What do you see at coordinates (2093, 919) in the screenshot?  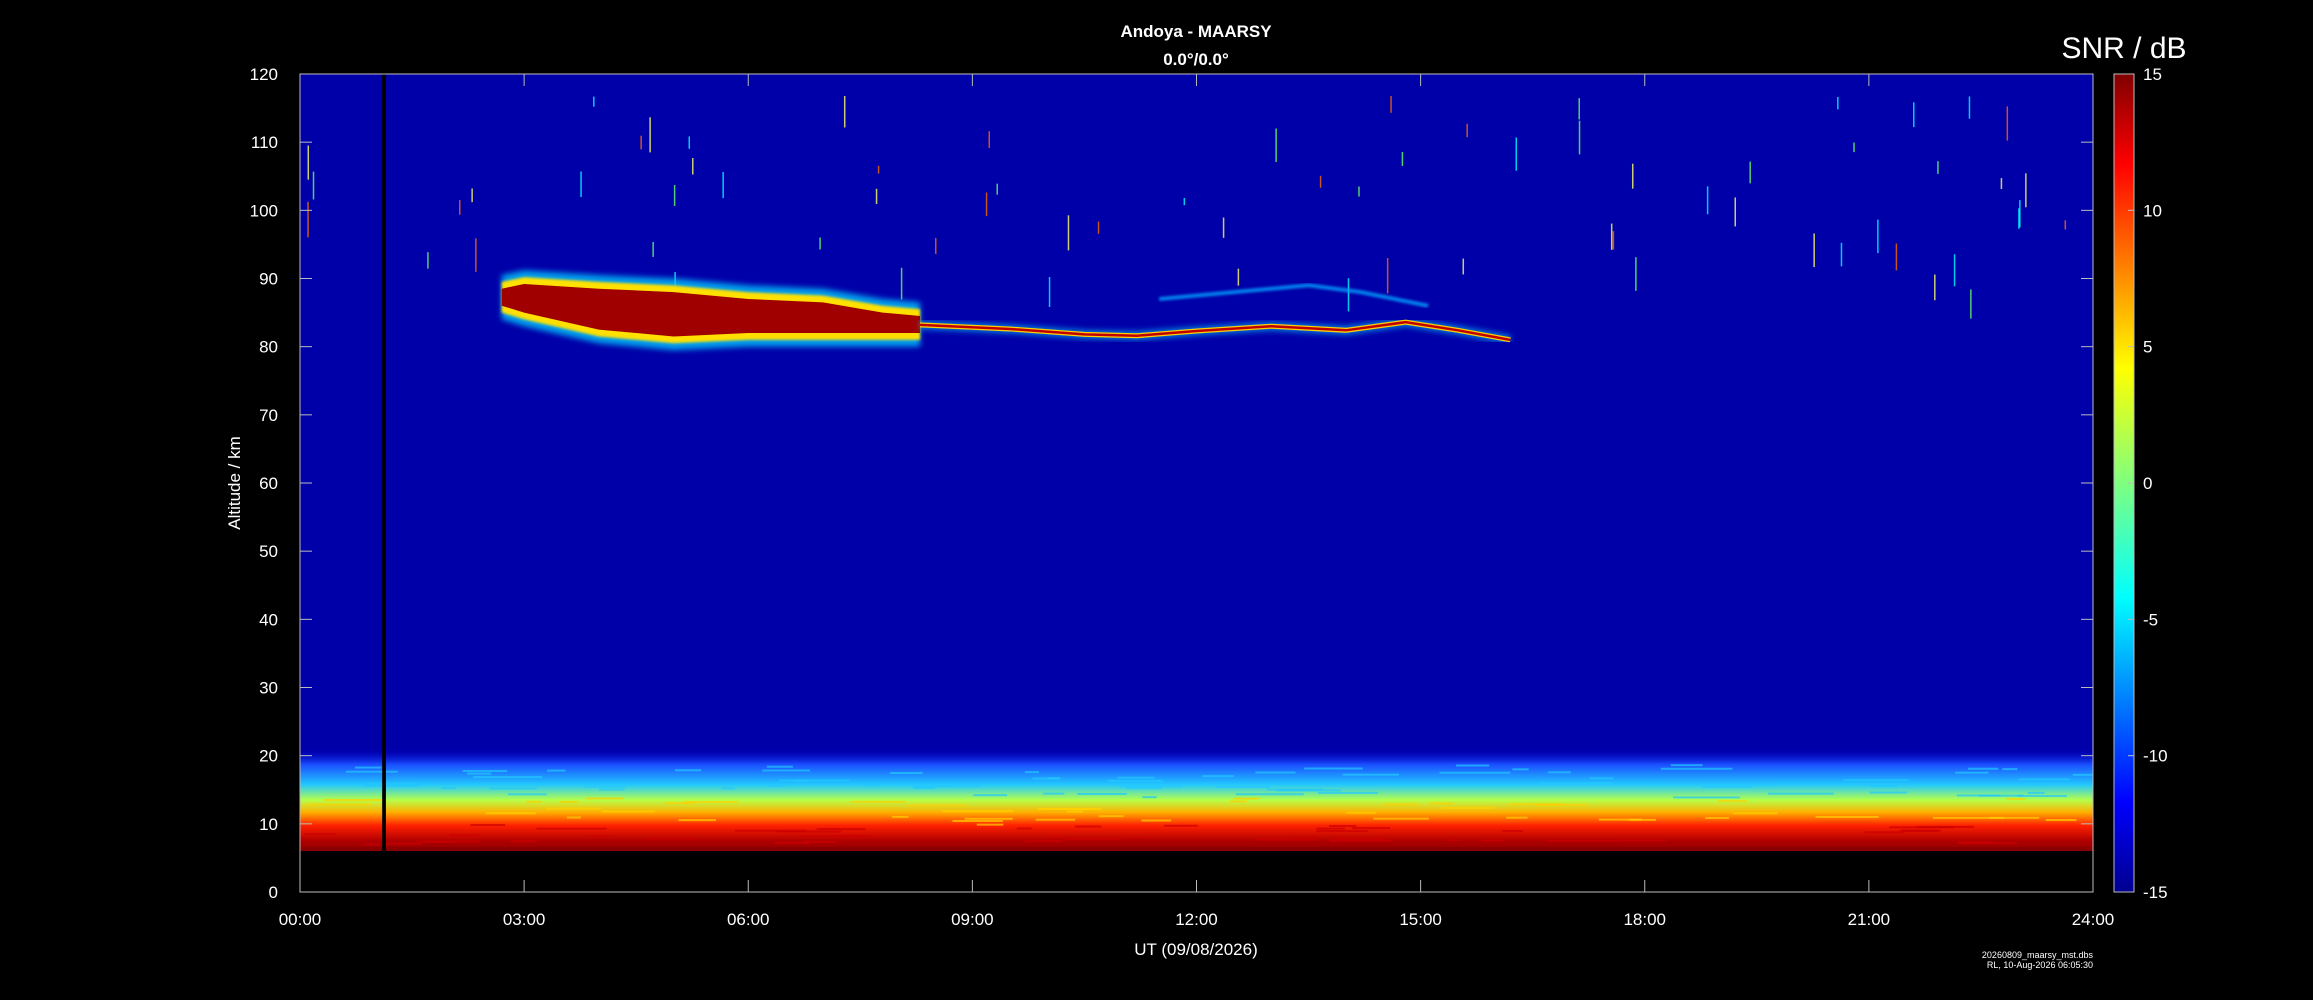 I see `x-tick-label: 24:00` at bounding box center [2093, 919].